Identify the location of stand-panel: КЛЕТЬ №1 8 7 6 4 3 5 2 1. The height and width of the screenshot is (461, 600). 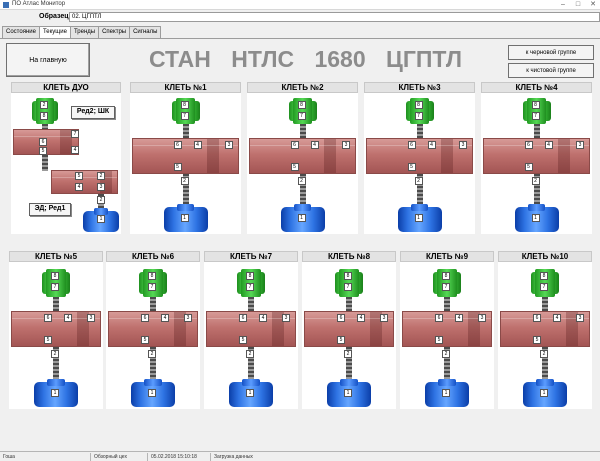
(185, 158).